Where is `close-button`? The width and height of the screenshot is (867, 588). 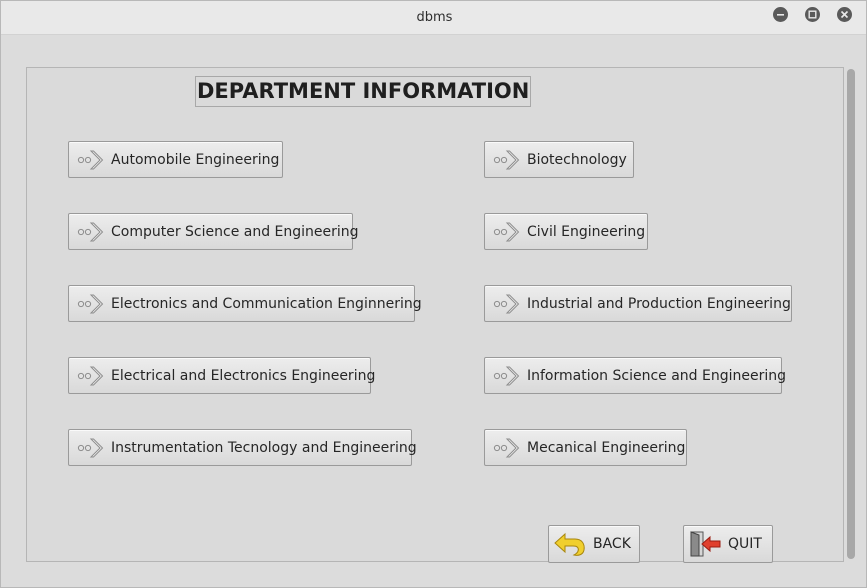 close-button is located at coordinates (844, 14).